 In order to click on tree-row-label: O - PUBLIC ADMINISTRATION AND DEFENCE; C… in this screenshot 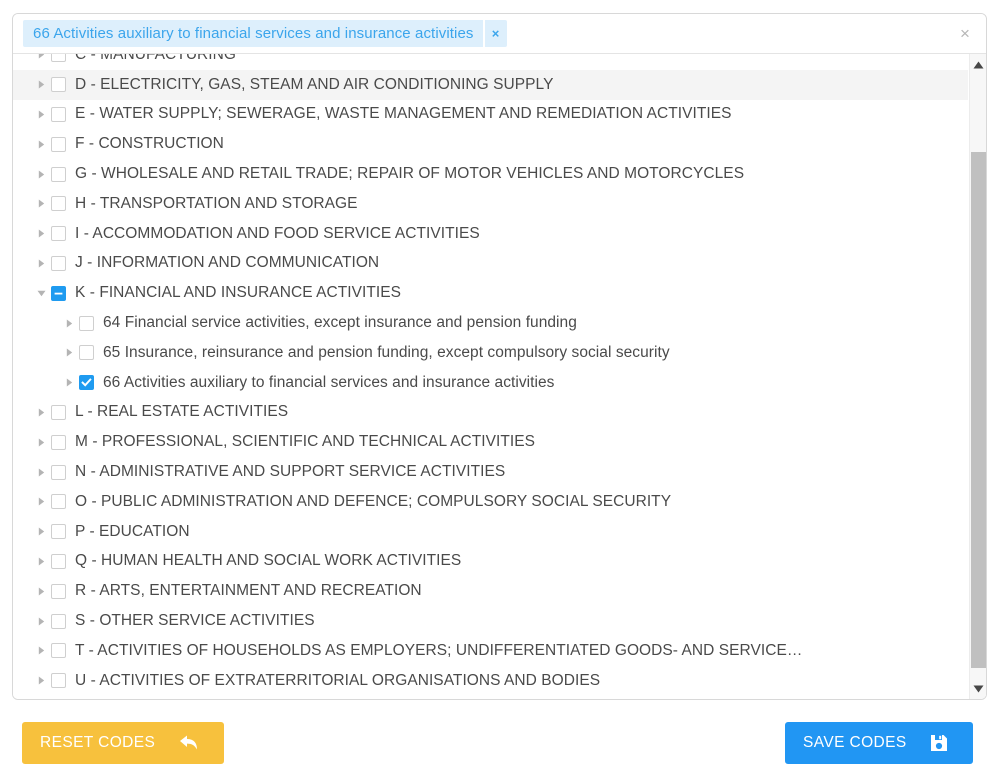, I will do `click(373, 501)`.